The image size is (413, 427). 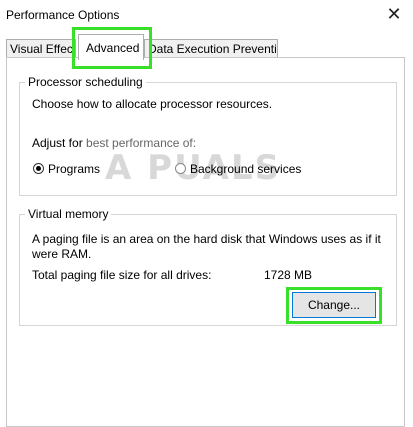 What do you see at coordinates (38, 168) in the screenshot?
I see `programs-radio` at bounding box center [38, 168].